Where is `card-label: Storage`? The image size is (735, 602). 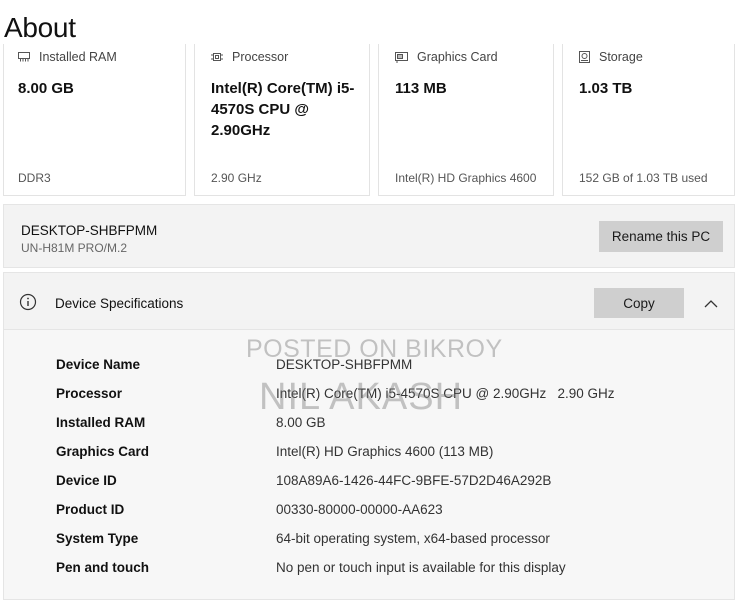
card-label: Storage is located at coordinates (621, 57).